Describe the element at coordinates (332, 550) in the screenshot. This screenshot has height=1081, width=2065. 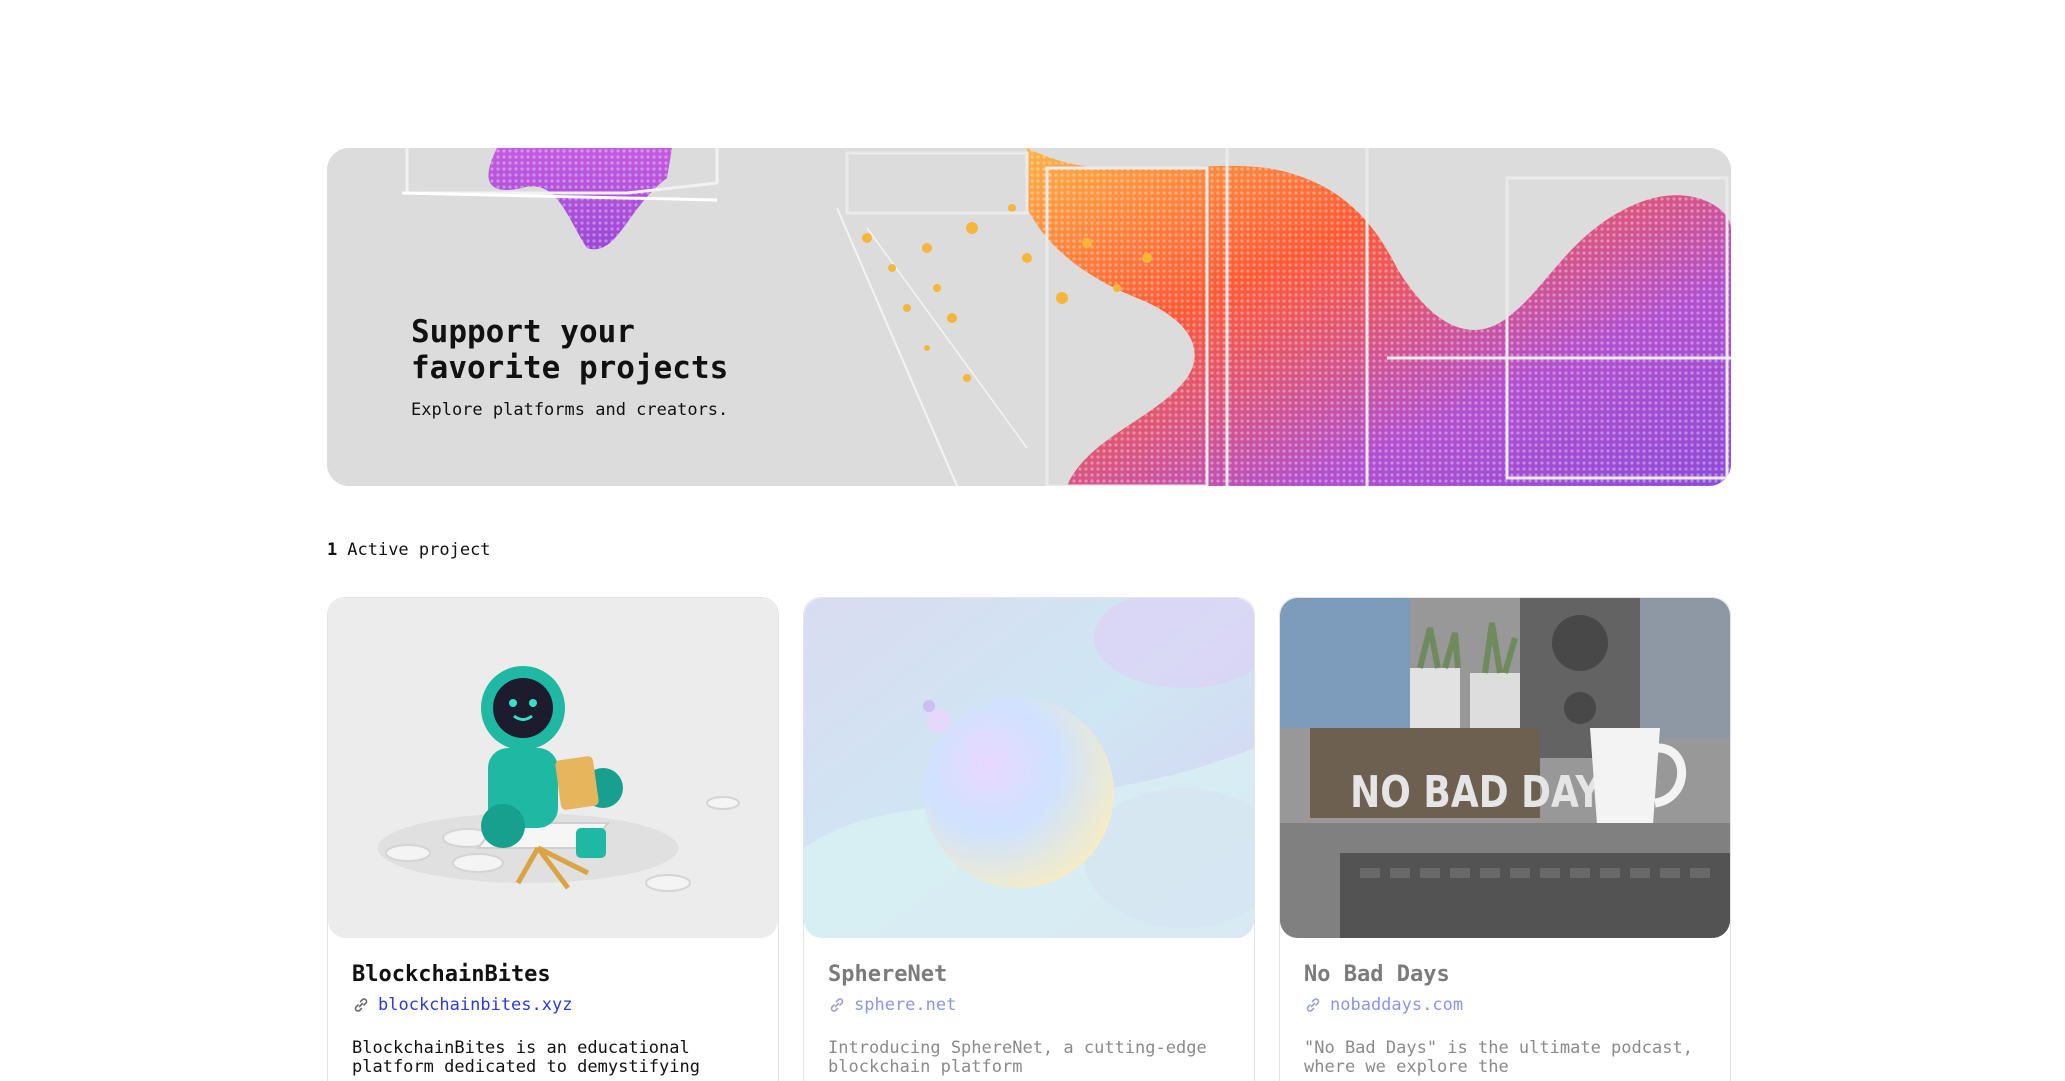
I see `active-count-number: 1` at that location.